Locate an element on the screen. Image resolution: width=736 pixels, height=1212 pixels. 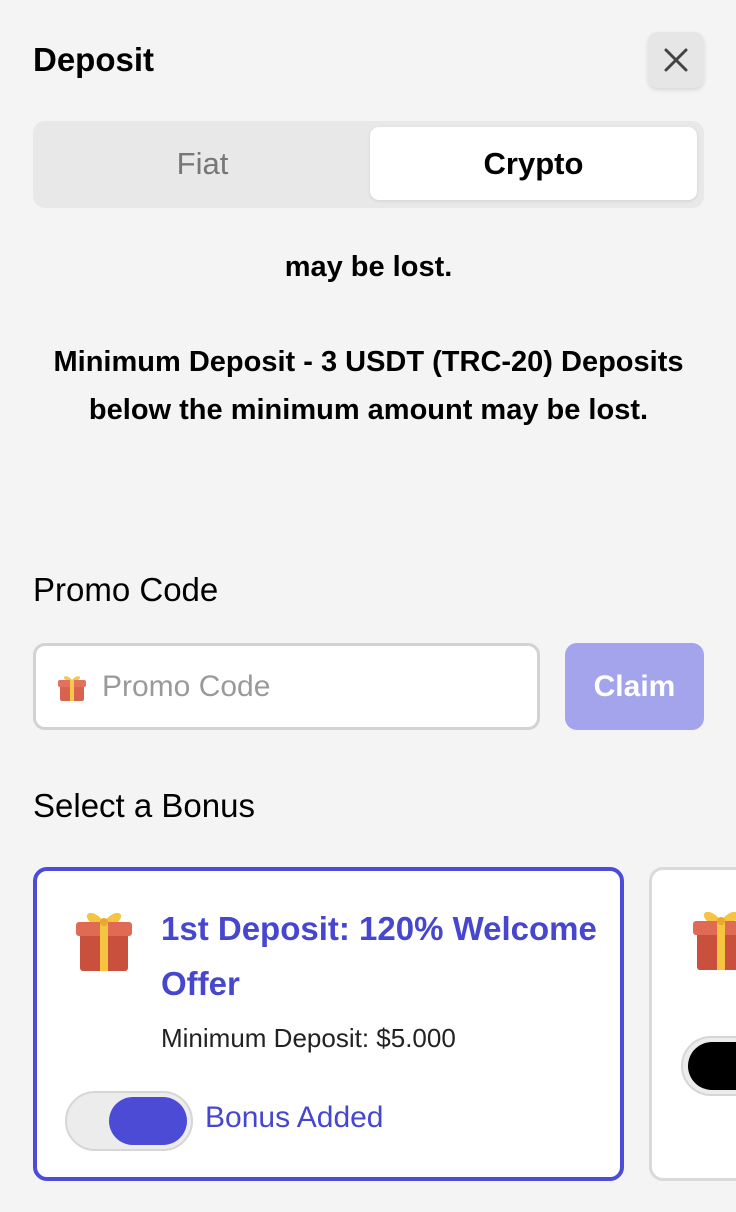
claim-button: Claim is located at coordinates (634, 686).